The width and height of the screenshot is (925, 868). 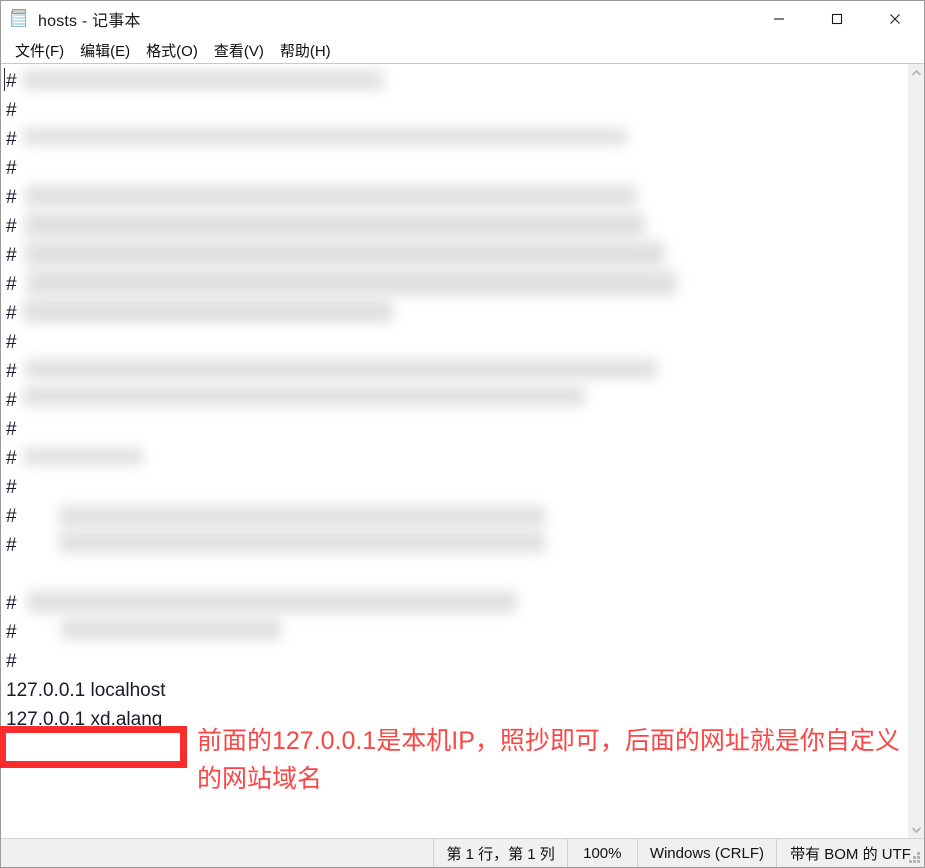 I want to click on window-title: hosts - 记事本, so click(x=89, y=21).